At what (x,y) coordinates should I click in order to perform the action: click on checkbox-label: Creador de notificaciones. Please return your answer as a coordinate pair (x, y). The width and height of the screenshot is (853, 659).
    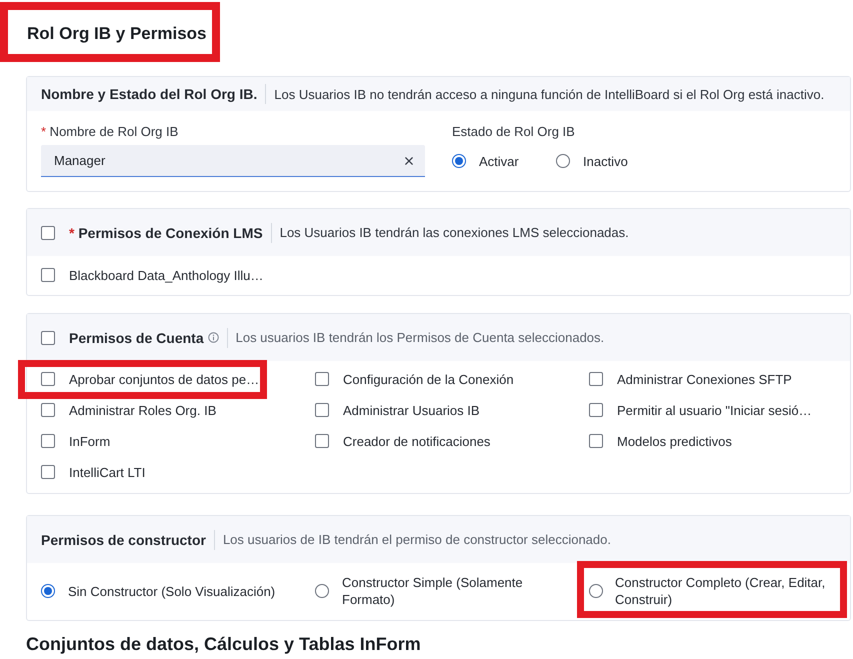
    Looking at the image, I should click on (416, 441).